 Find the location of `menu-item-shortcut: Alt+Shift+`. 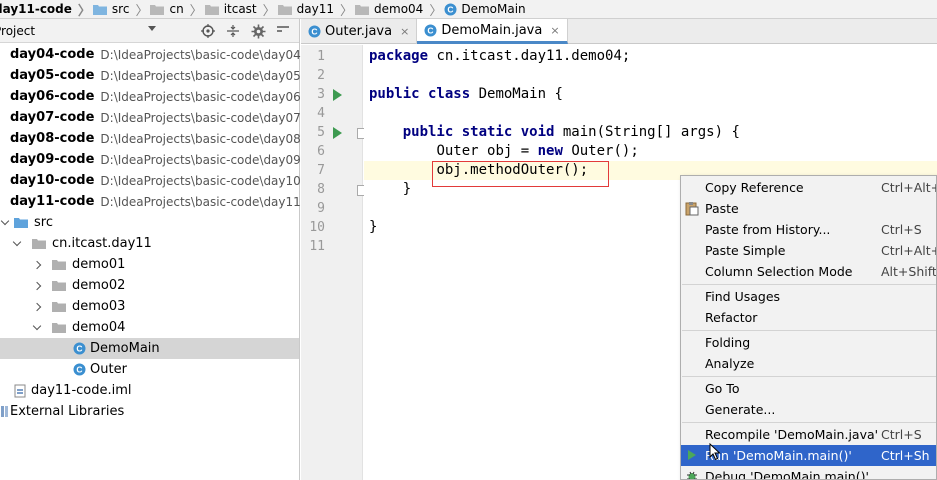

menu-item-shortcut: Alt+Shift+ is located at coordinates (909, 271).